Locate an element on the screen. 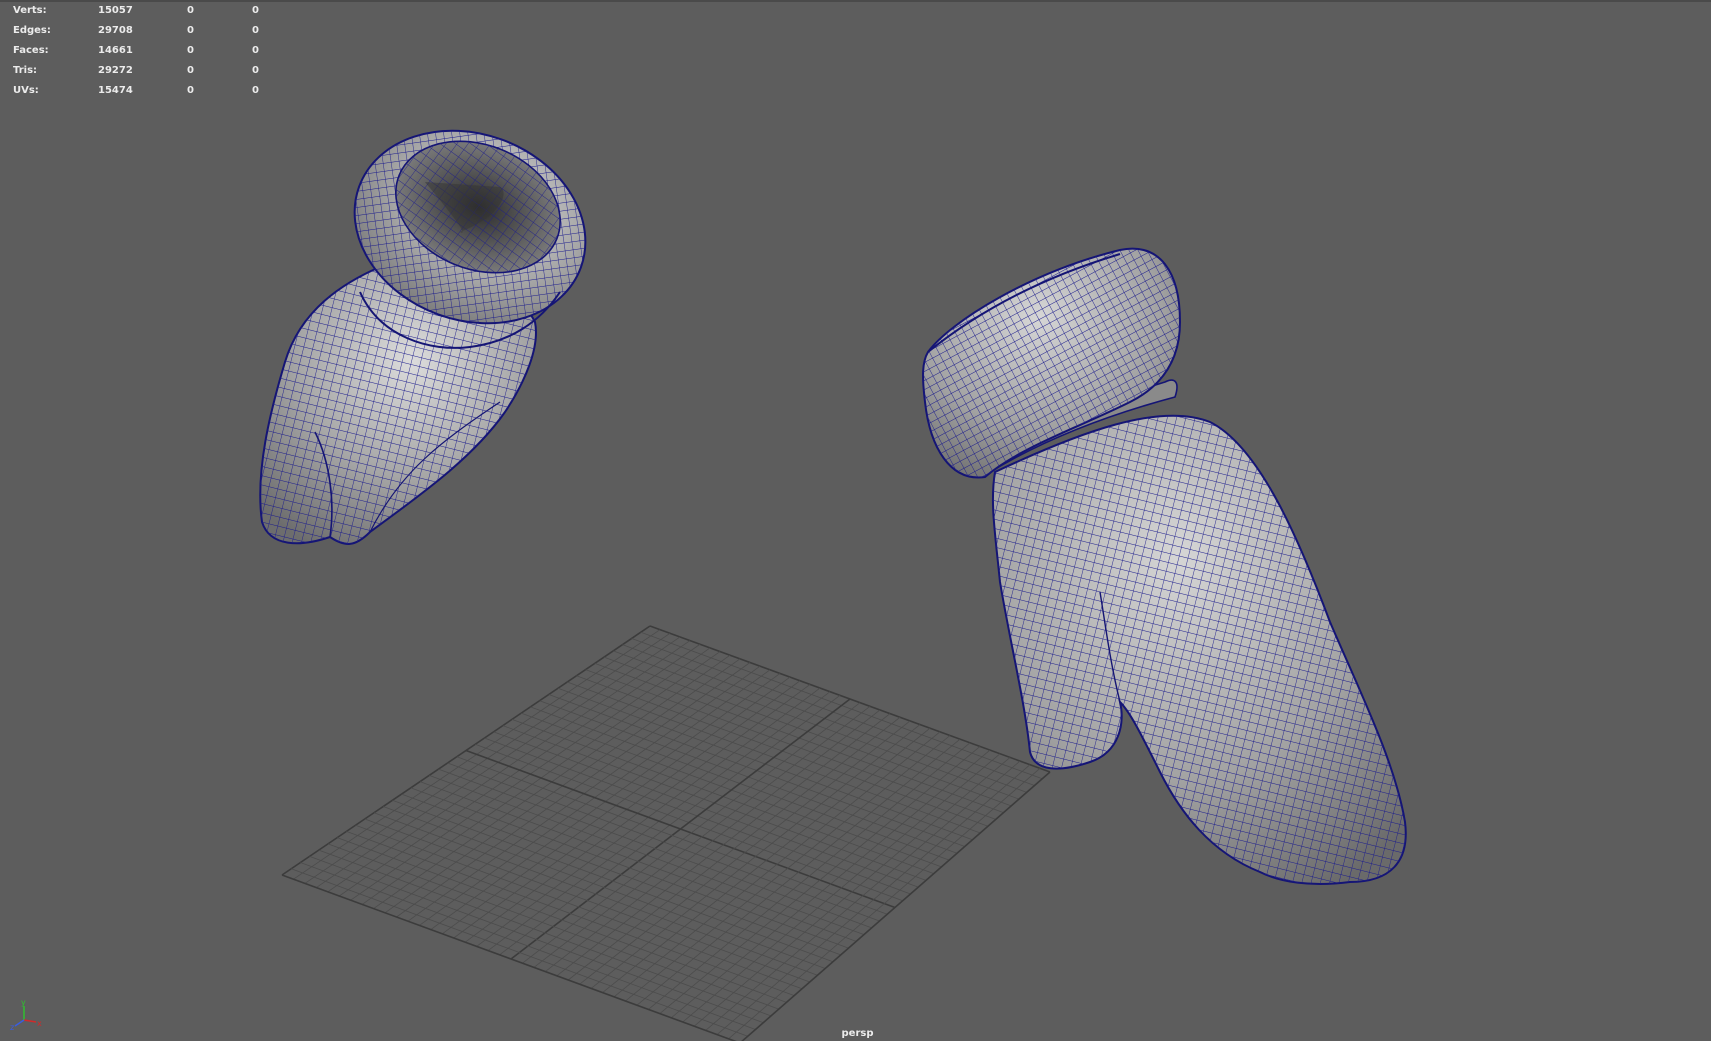  mesh-left-boot is located at coordinates (435, 322).